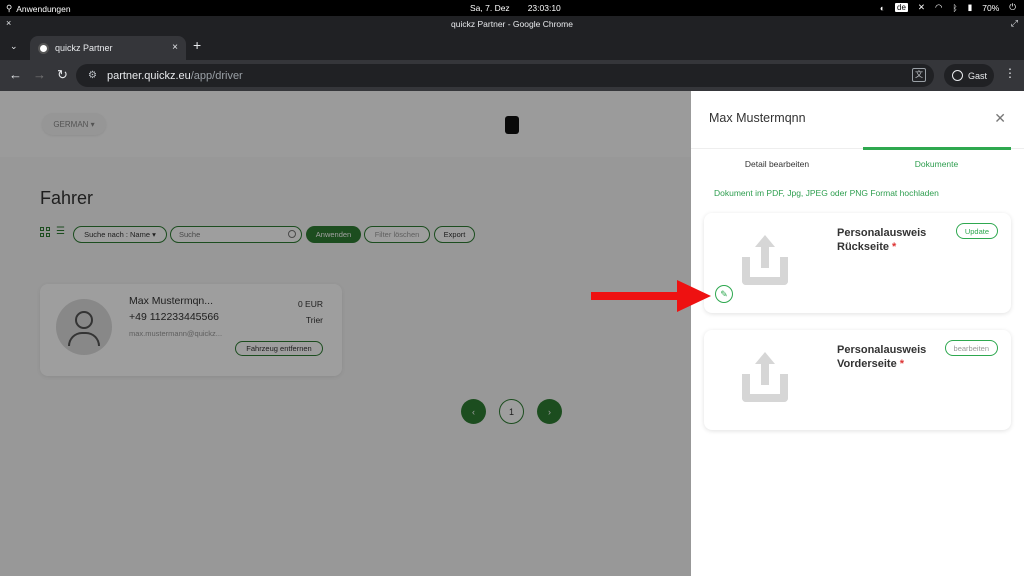 This screenshot has width=1024, height=576. I want to click on document-title: Personalausweis Vorderseite *, so click(882, 357).